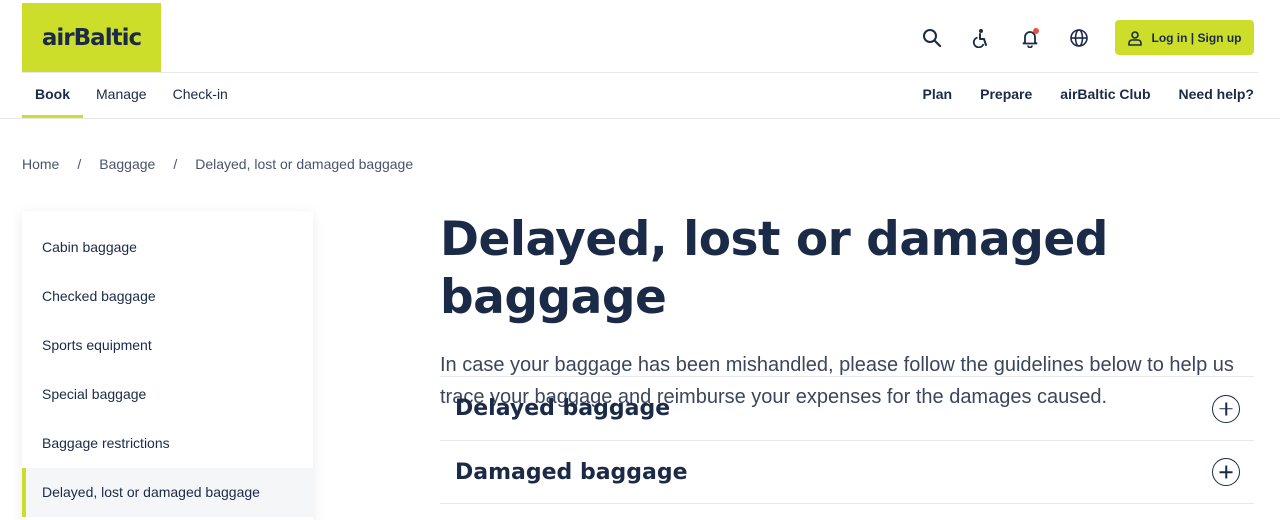 Image resolution: width=1280 pixels, height=520 pixels. I want to click on nav-divider, so click(640, 118).